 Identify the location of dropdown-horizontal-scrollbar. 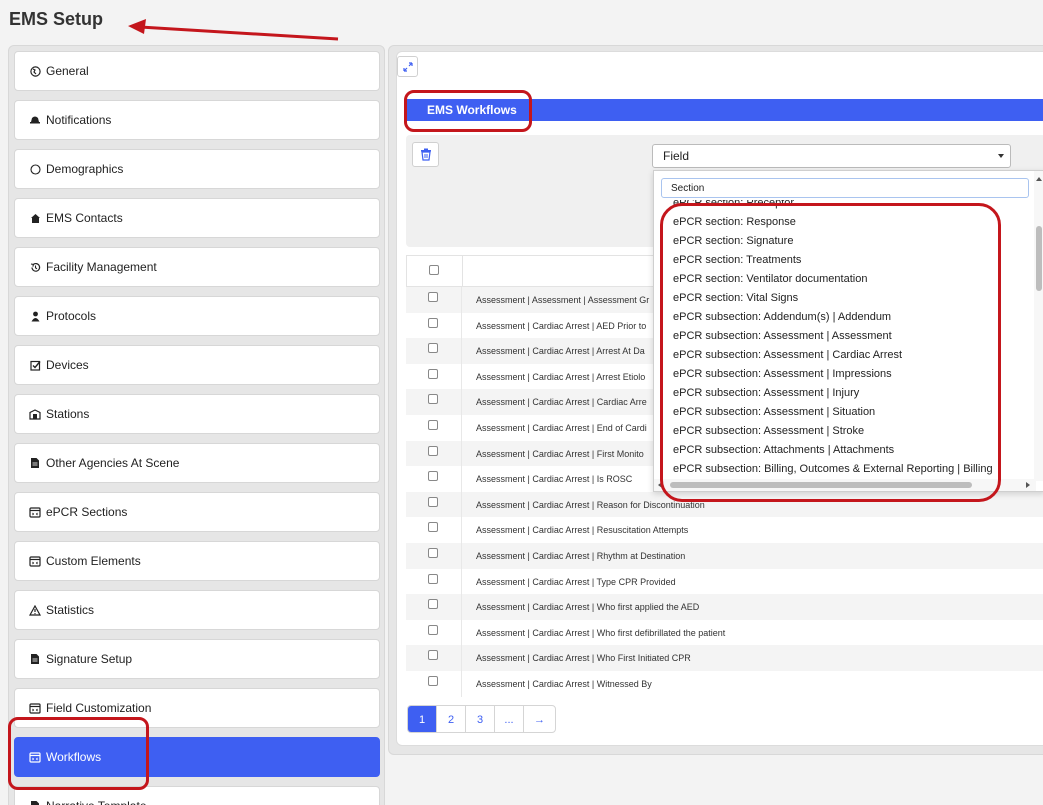
(845, 485).